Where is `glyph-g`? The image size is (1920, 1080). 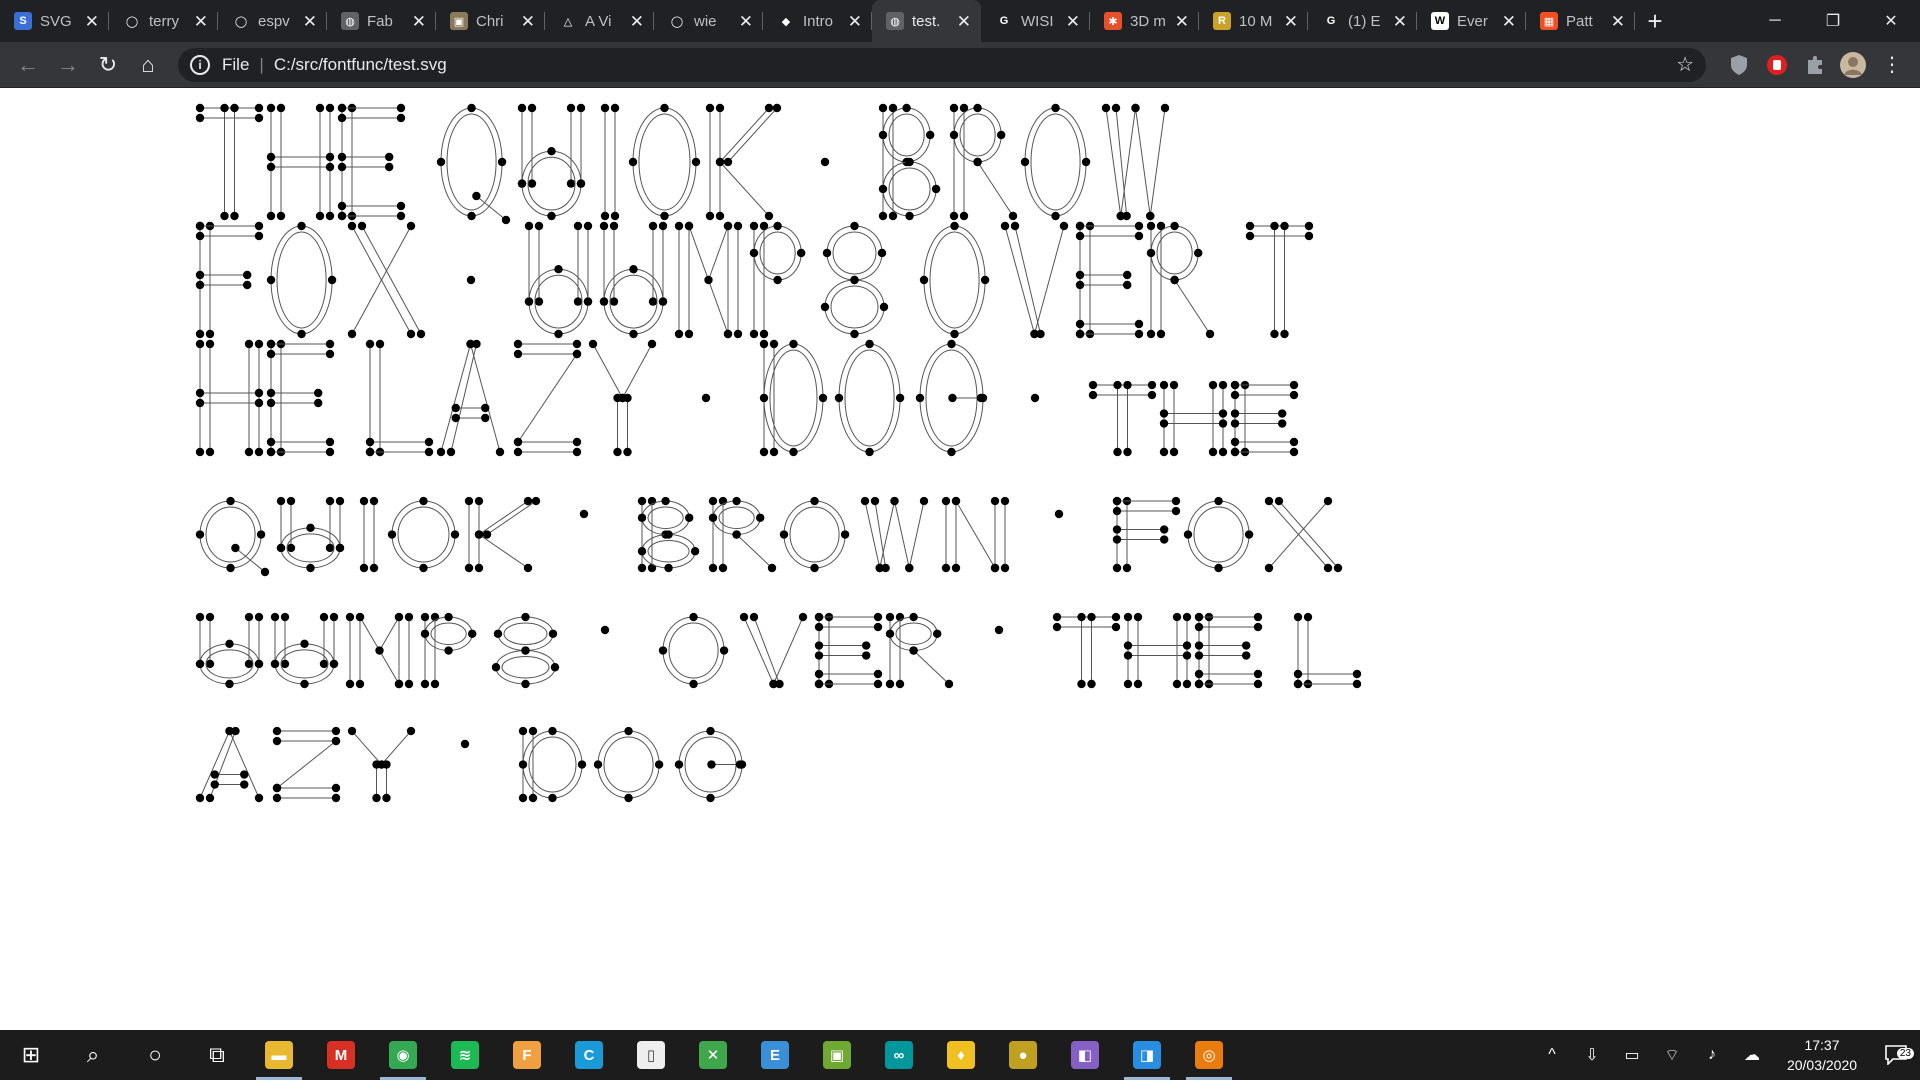 glyph-g is located at coordinates (710, 764).